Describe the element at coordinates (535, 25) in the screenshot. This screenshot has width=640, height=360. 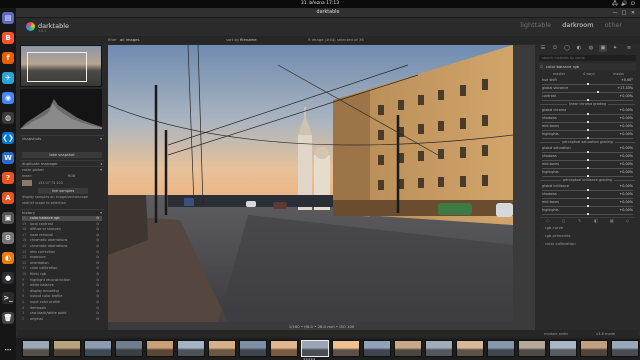
I see `view-lighttable: lighttable` at that location.